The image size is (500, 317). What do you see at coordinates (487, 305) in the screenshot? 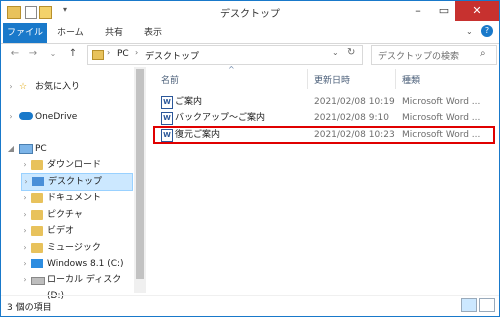
I see `large-icons-view-icon` at bounding box center [487, 305].